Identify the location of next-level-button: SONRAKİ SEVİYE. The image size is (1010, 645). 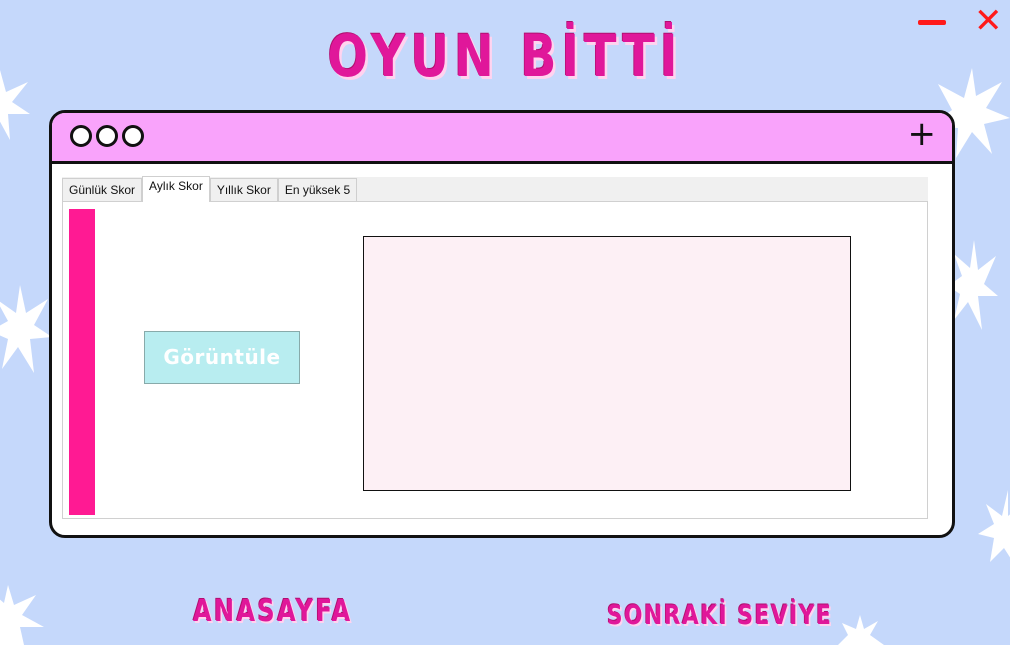
(720, 615).